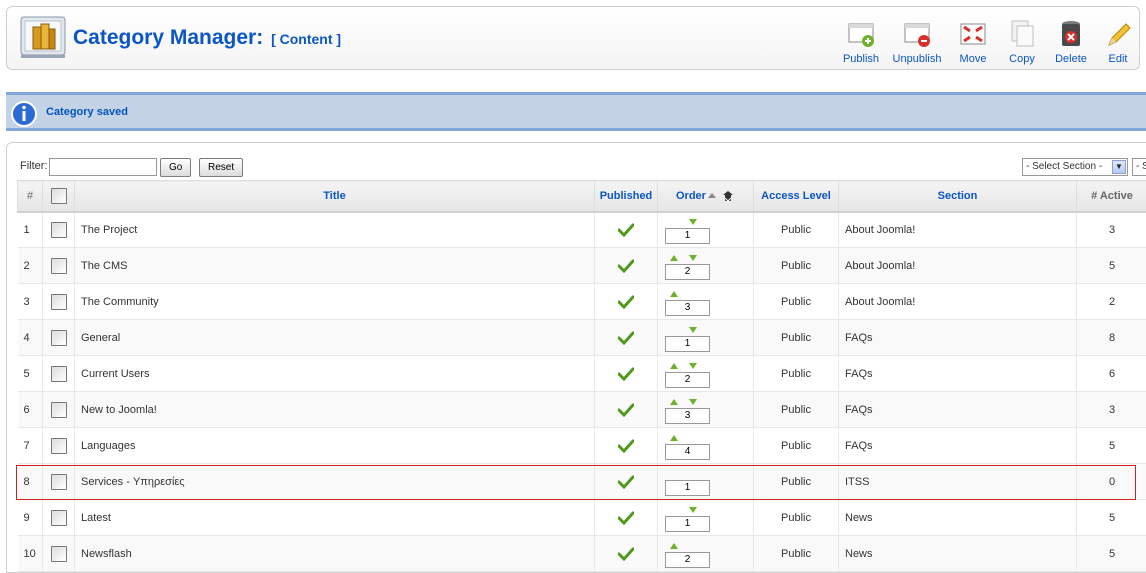  What do you see at coordinates (334, 481) in the screenshot?
I see `row-title-link: Services - Υπηρεσίες` at bounding box center [334, 481].